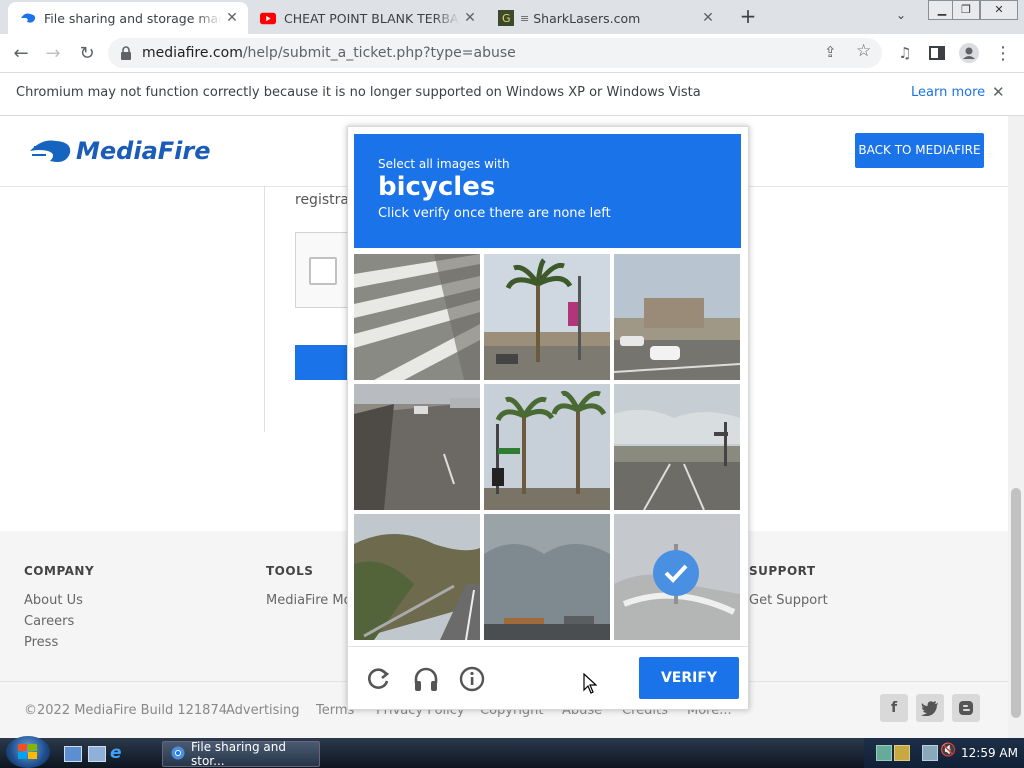 This screenshot has height=768, width=1024. Describe the element at coordinates (87, 53) in the screenshot. I see `reload-icon: ↻` at that location.